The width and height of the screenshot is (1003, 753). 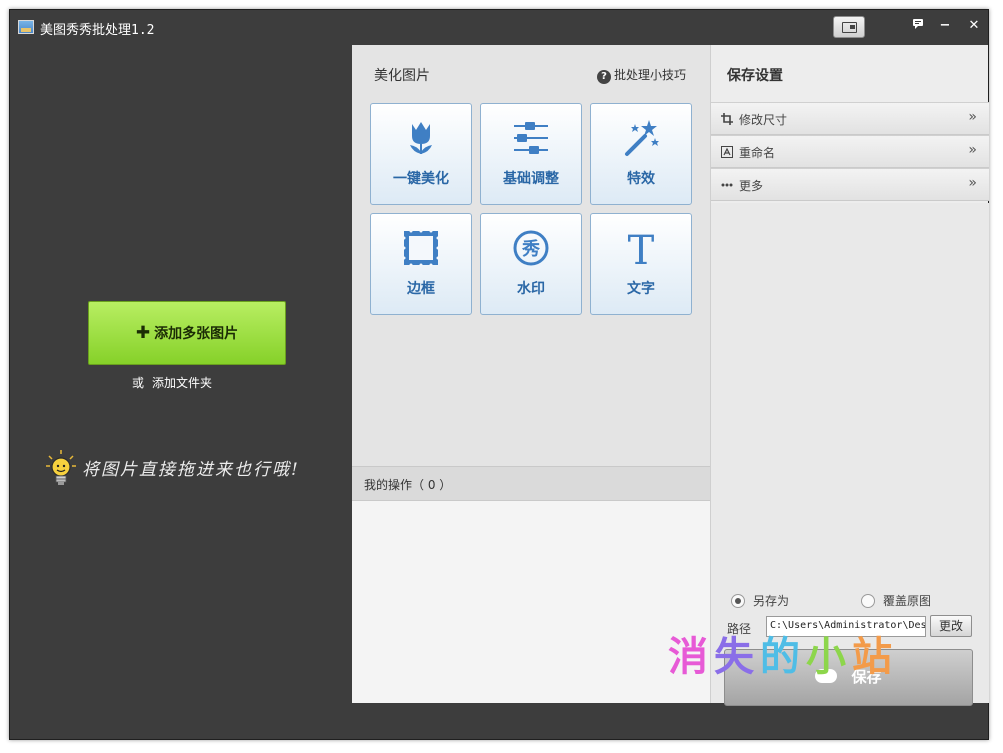 I want to click on resize-label: 修改尺寸, so click(x=763, y=120).